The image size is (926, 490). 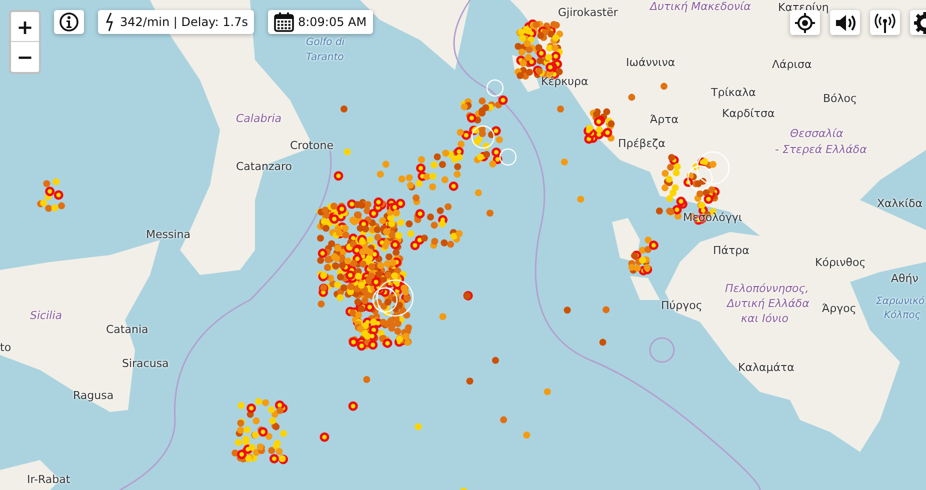 What do you see at coordinates (803, 7) in the screenshot?
I see `city-label: Κατερίνη` at bounding box center [803, 7].